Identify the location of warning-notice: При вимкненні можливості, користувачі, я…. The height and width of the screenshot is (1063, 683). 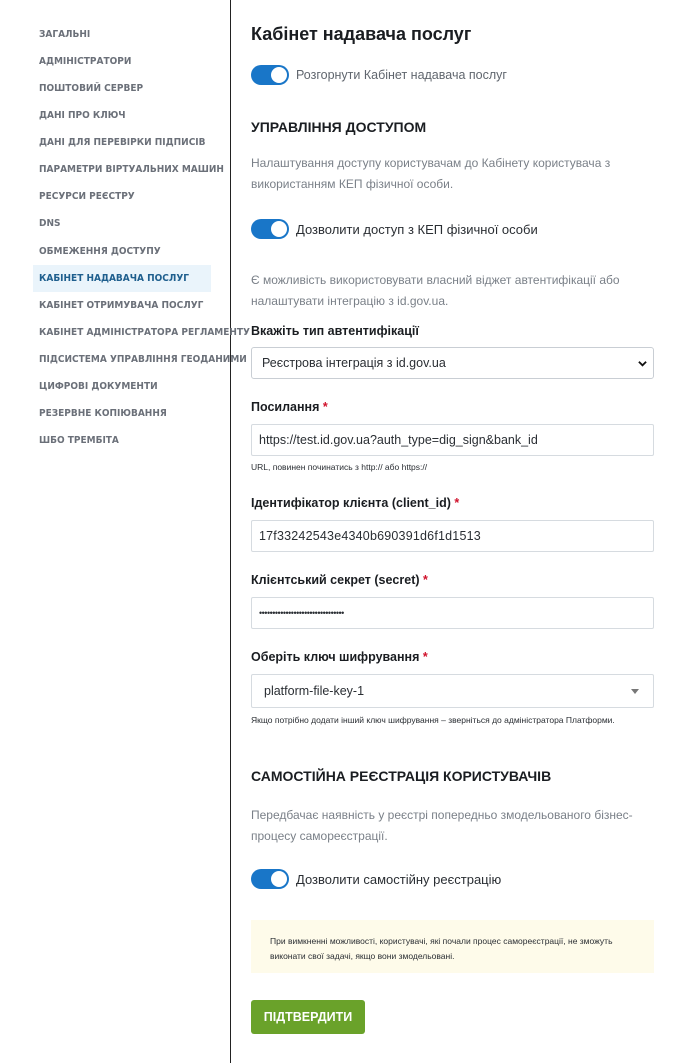
(452, 946).